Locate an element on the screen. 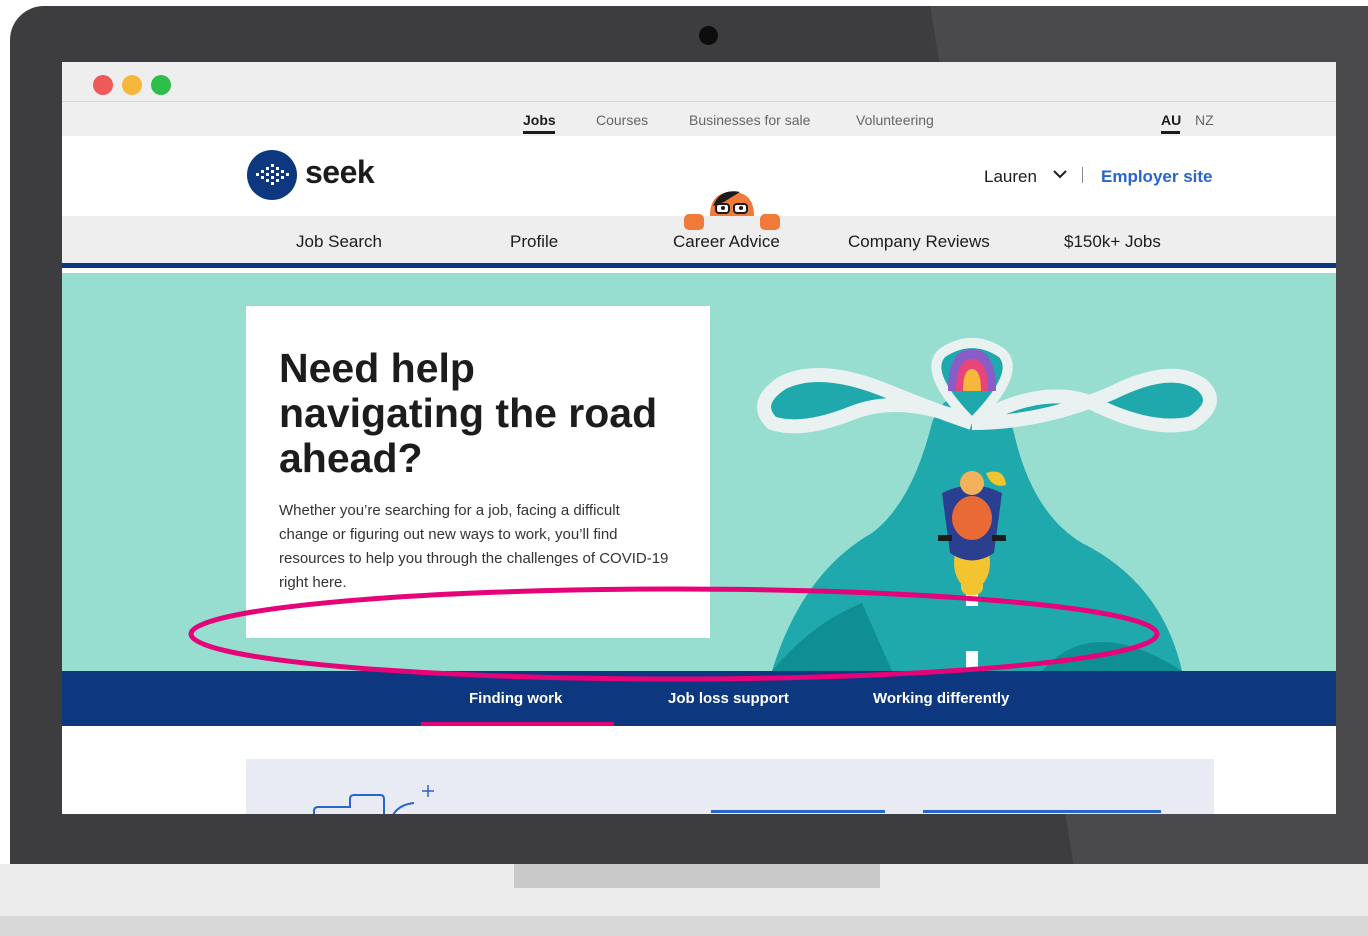  tab-active-indicator is located at coordinates (517, 724).